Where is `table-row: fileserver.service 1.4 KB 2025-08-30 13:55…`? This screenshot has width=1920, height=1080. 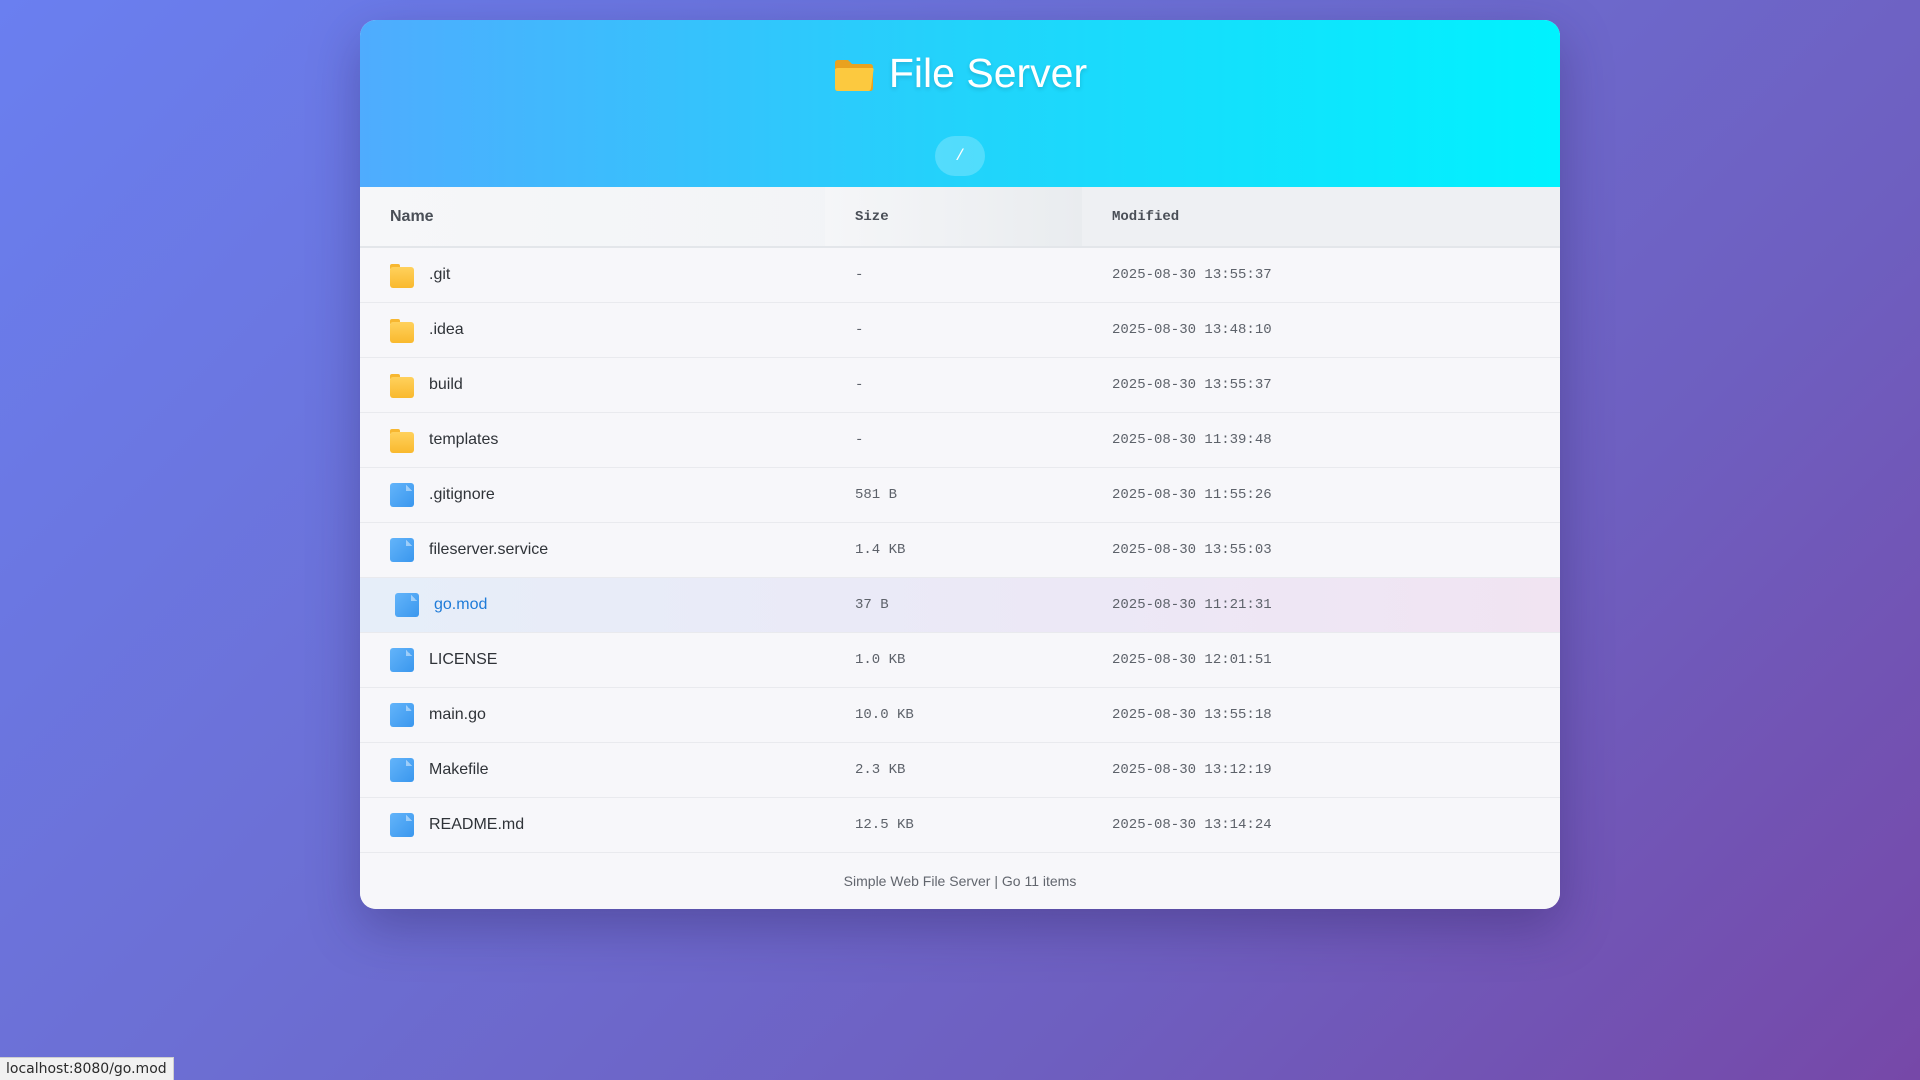 table-row: fileserver.service 1.4 KB 2025-08-30 13:55… is located at coordinates (960, 549).